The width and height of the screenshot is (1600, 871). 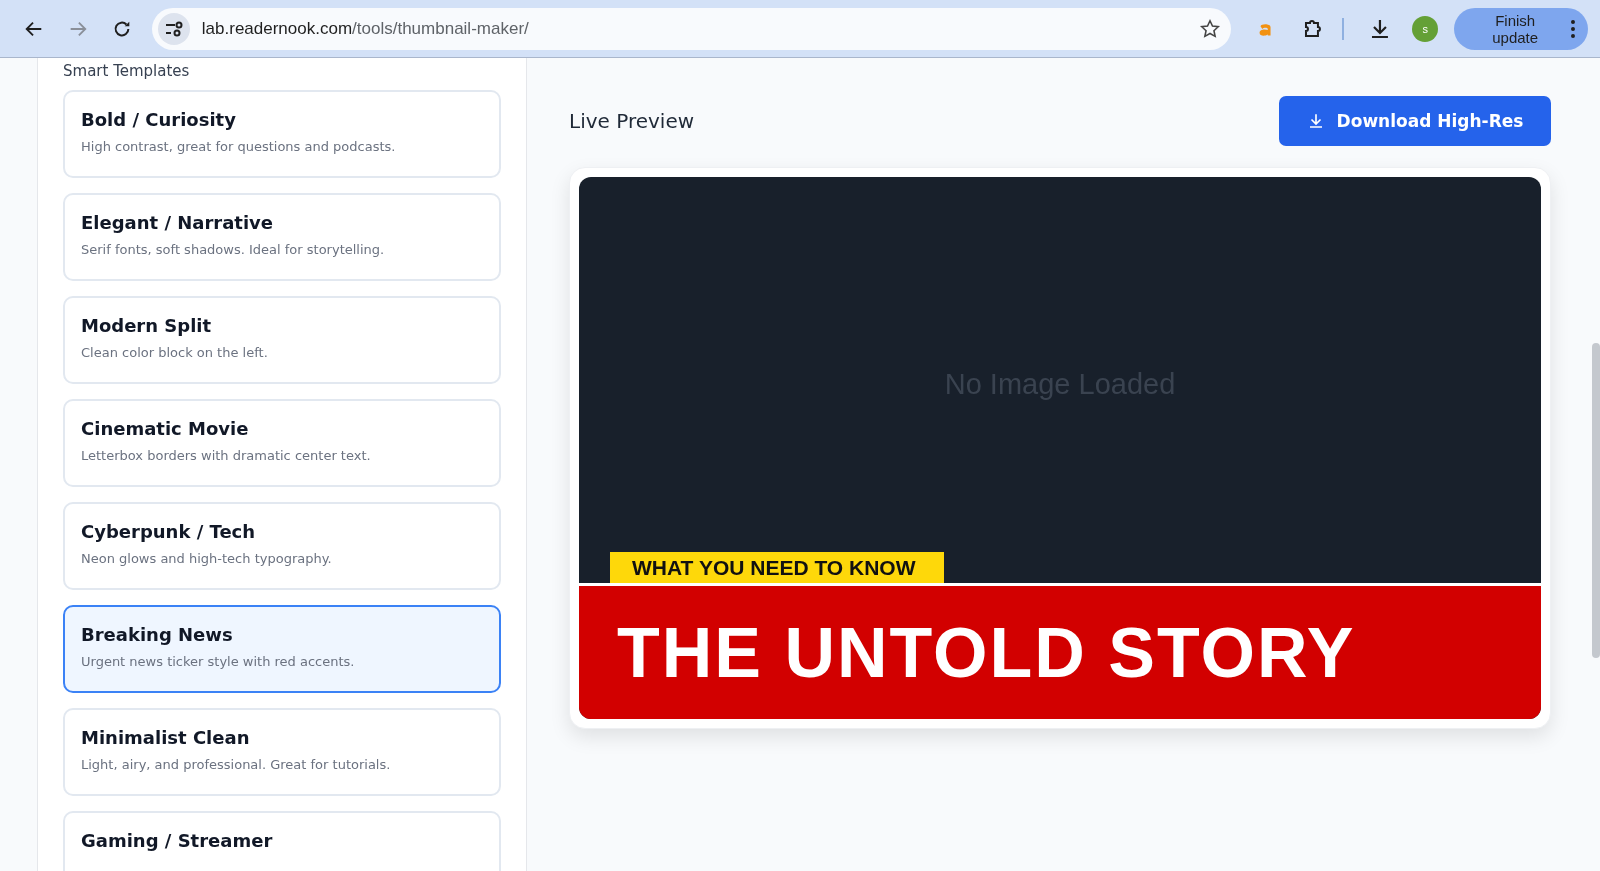 I want to click on template-card: Modern Split Clean color block on the left., so click(x=282, y=340).